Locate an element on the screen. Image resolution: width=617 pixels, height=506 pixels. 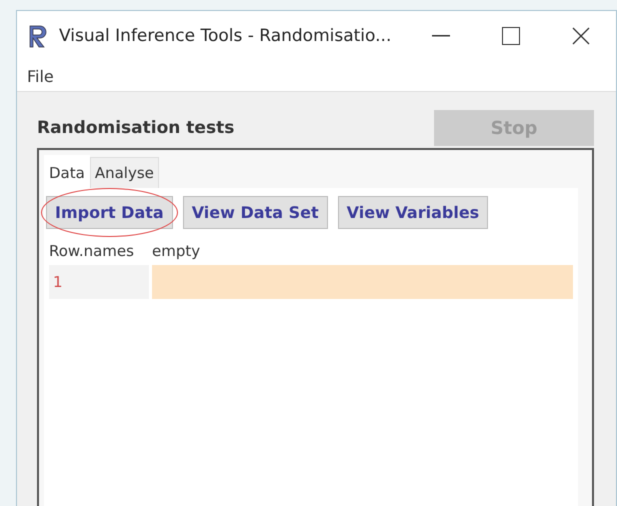
column-header: Row.names is located at coordinates (92, 251).